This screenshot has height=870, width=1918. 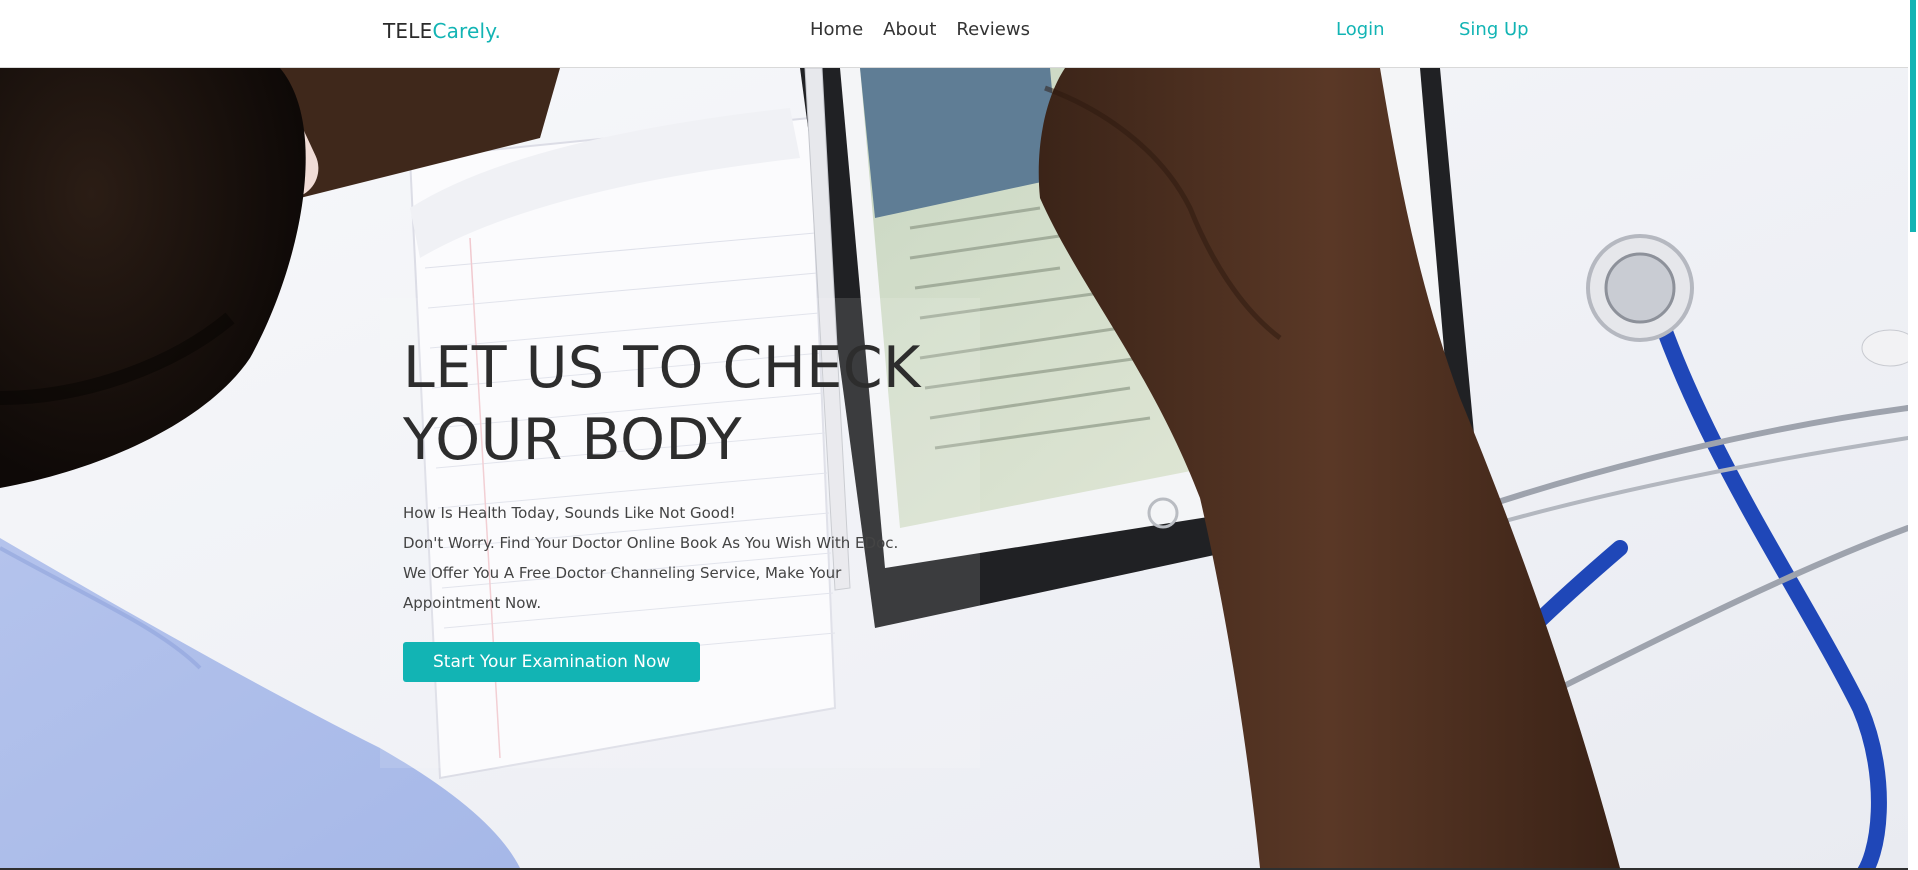 I want to click on hero-headline: LET US TO CHECK YOUR BODY, so click(x=683, y=404).